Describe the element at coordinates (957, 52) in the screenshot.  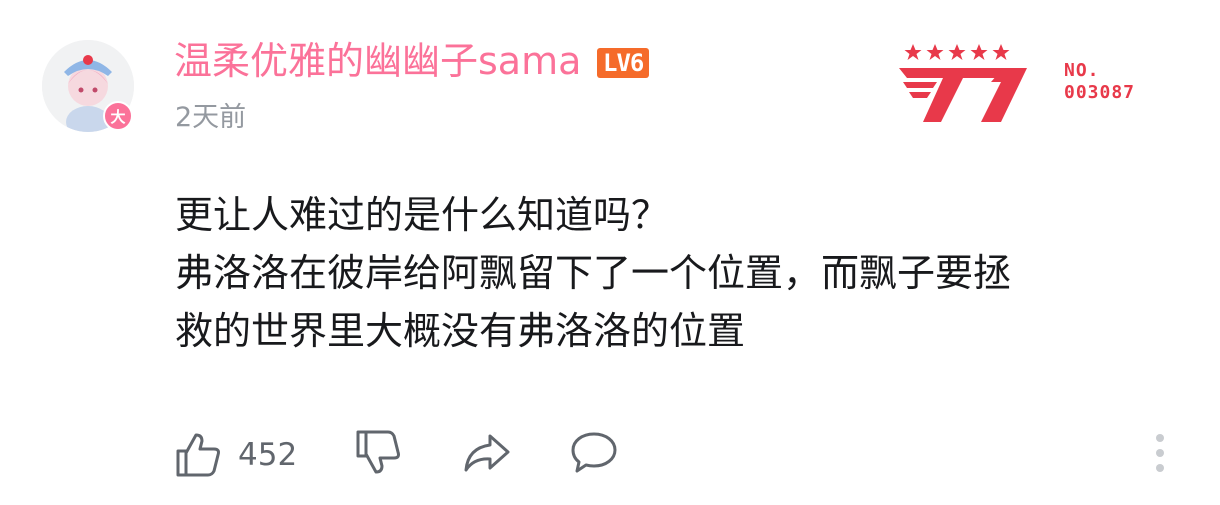
I see `star-icons` at that location.